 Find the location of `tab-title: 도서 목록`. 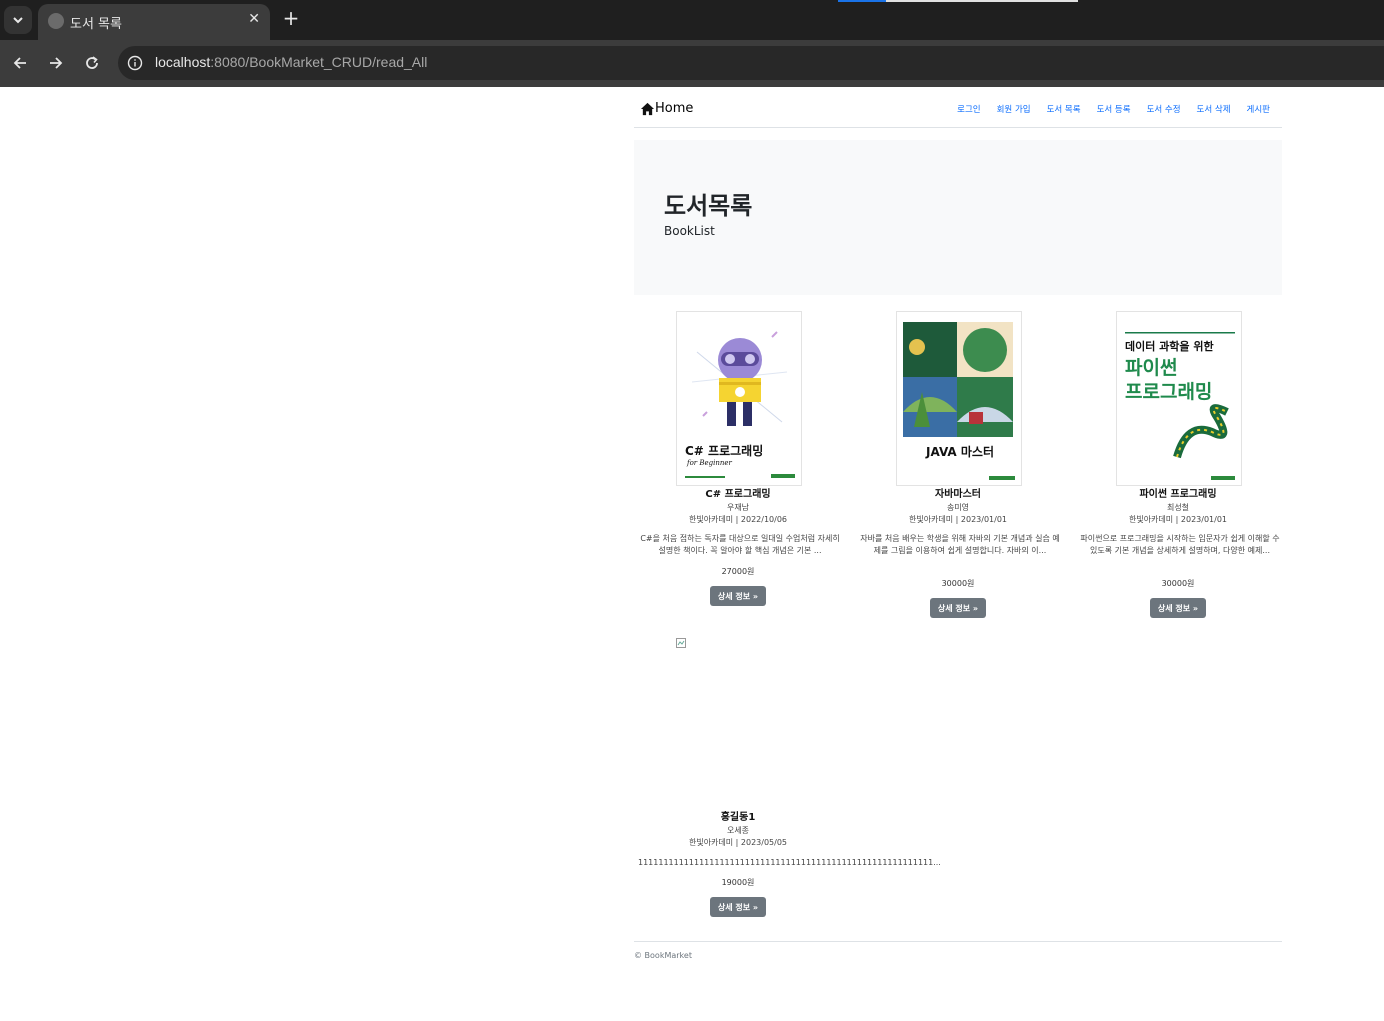

tab-title: 도서 목록 is located at coordinates (96, 24).